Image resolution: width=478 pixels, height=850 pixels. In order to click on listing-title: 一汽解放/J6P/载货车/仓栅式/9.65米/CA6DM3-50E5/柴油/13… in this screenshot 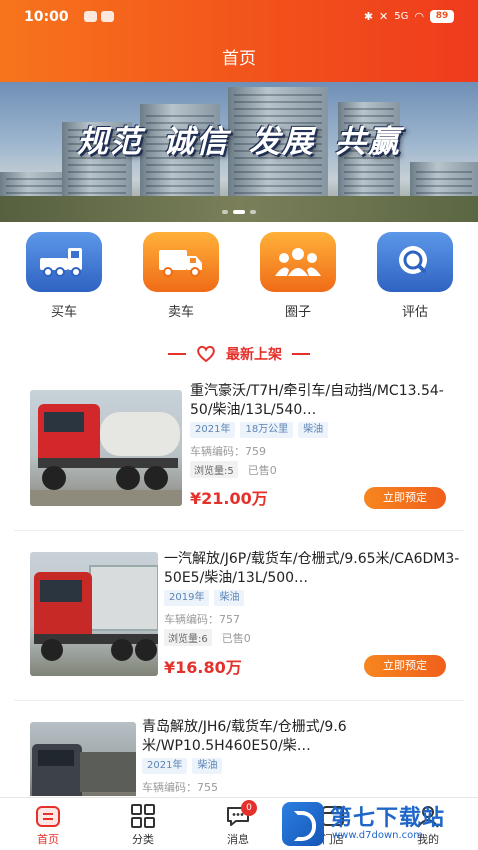, I will do `click(312, 568)`.